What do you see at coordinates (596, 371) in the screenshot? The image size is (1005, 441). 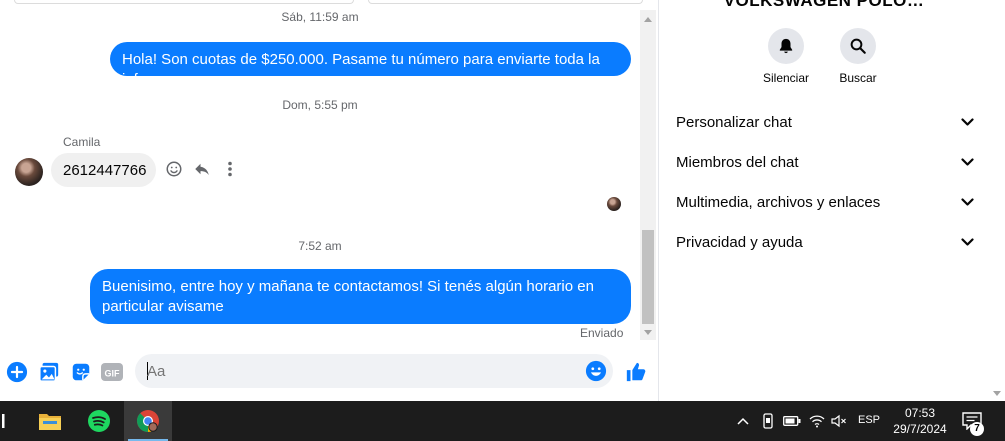 I see `emoji-icon` at bounding box center [596, 371].